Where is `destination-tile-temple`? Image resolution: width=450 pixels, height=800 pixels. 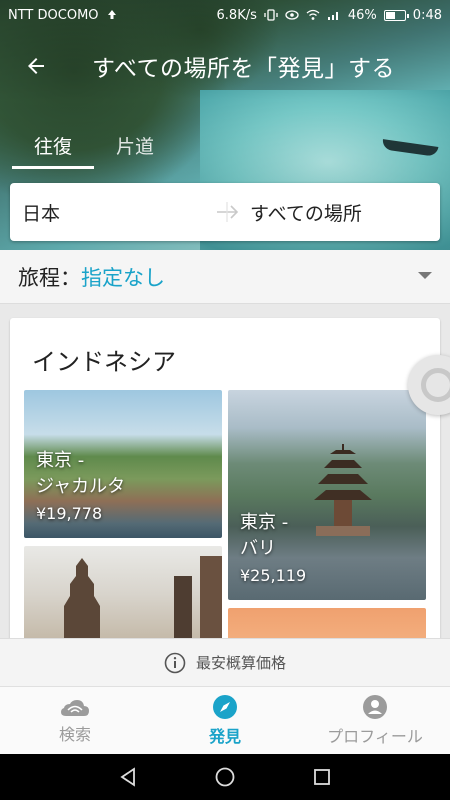
destination-tile-temple is located at coordinates (123, 597).